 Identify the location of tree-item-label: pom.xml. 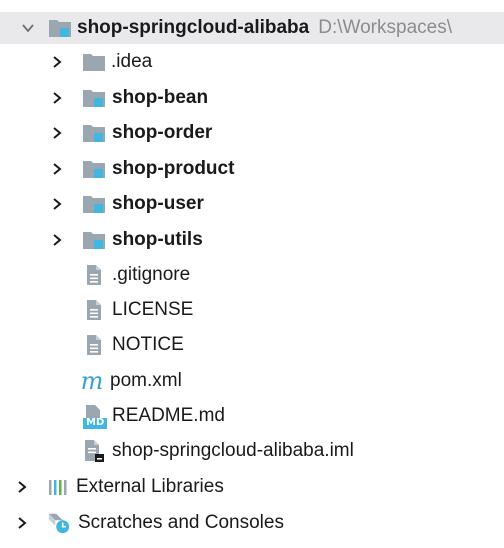
(146, 380).